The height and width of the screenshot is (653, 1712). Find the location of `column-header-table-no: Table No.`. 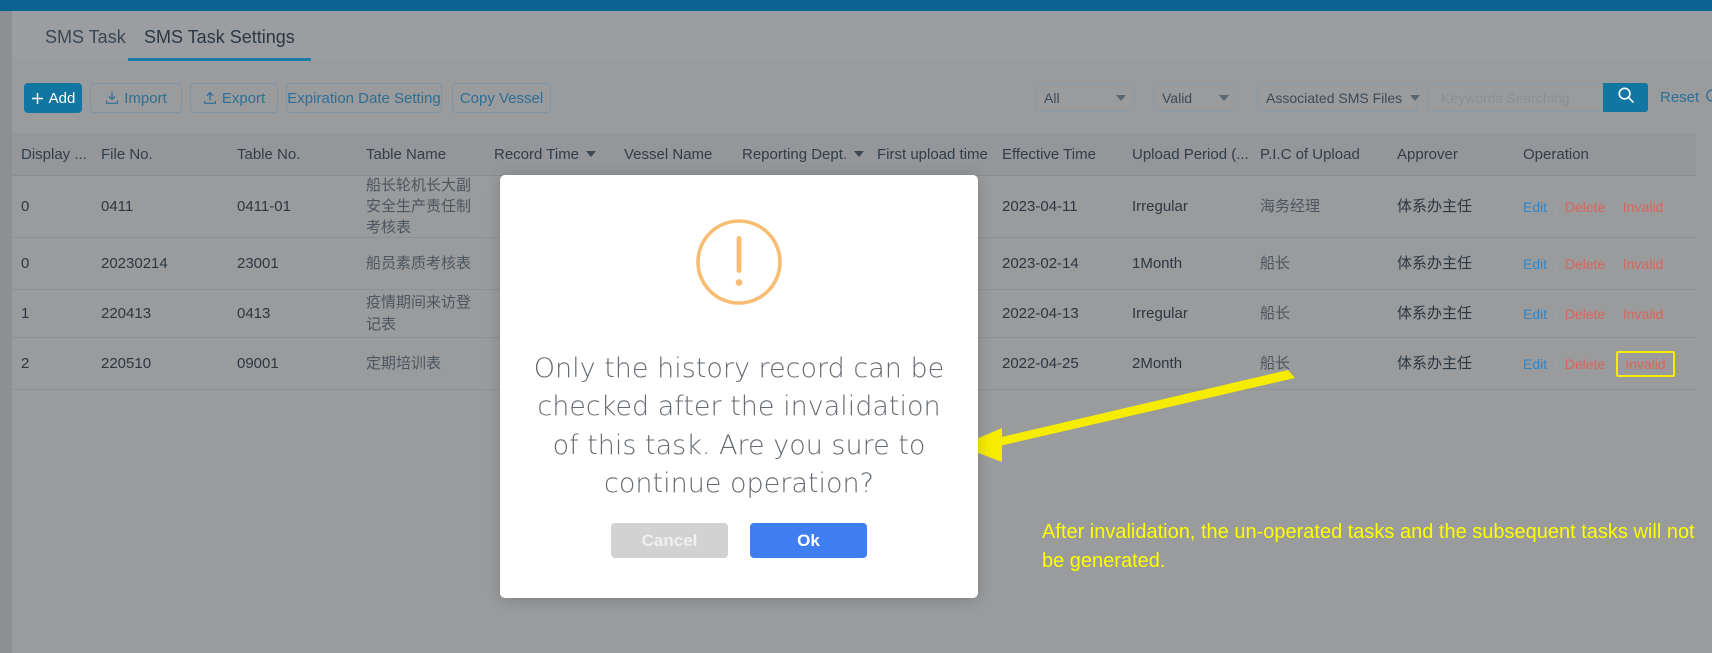

column-header-table-no: Table No. is located at coordinates (268, 154).